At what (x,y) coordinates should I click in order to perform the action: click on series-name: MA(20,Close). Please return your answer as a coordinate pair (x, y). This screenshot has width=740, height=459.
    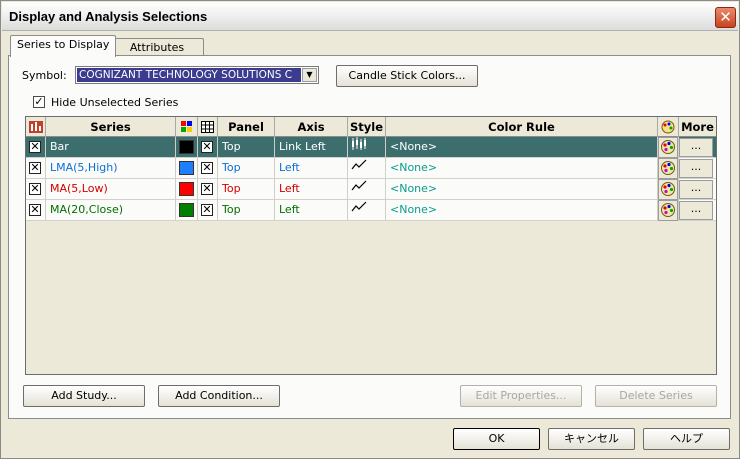
    Looking at the image, I should click on (111, 210).